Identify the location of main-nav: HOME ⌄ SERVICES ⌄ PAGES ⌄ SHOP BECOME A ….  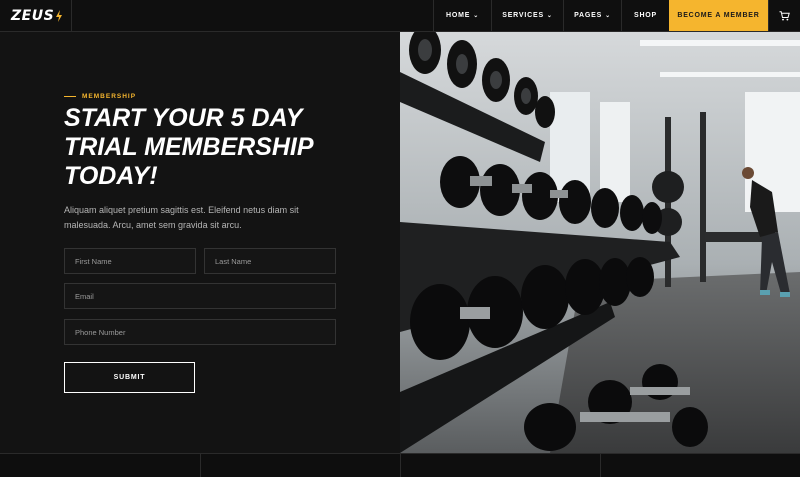
(616, 15).